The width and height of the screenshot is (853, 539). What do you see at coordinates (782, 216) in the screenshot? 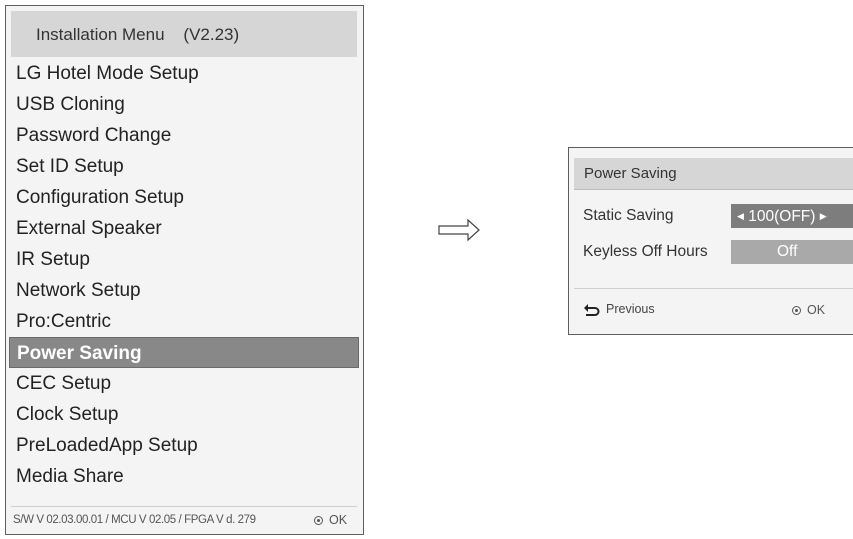
I see `static-saving-value: 100(OFF)` at bounding box center [782, 216].